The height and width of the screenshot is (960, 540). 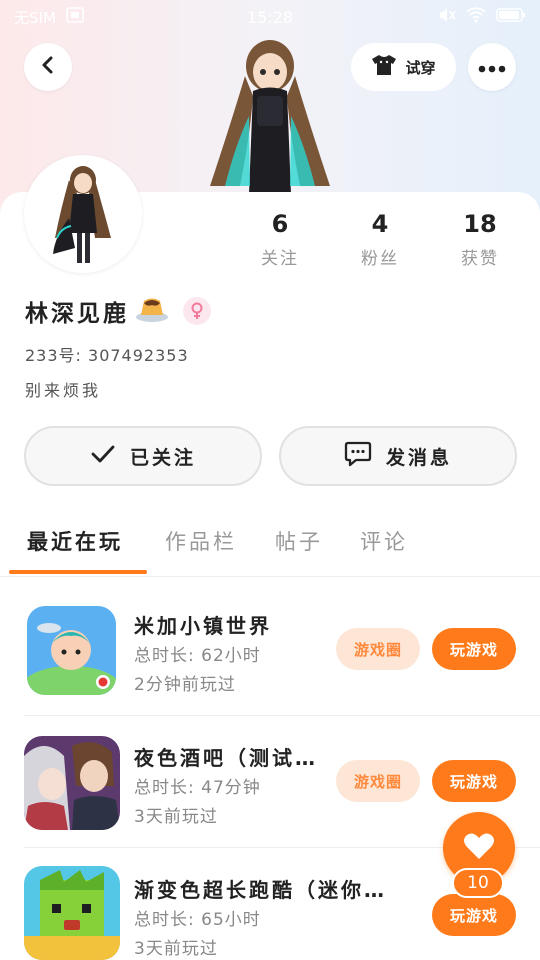 What do you see at coordinates (152, 311) in the screenshot?
I see `pudding-icon` at bounding box center [152, 311].